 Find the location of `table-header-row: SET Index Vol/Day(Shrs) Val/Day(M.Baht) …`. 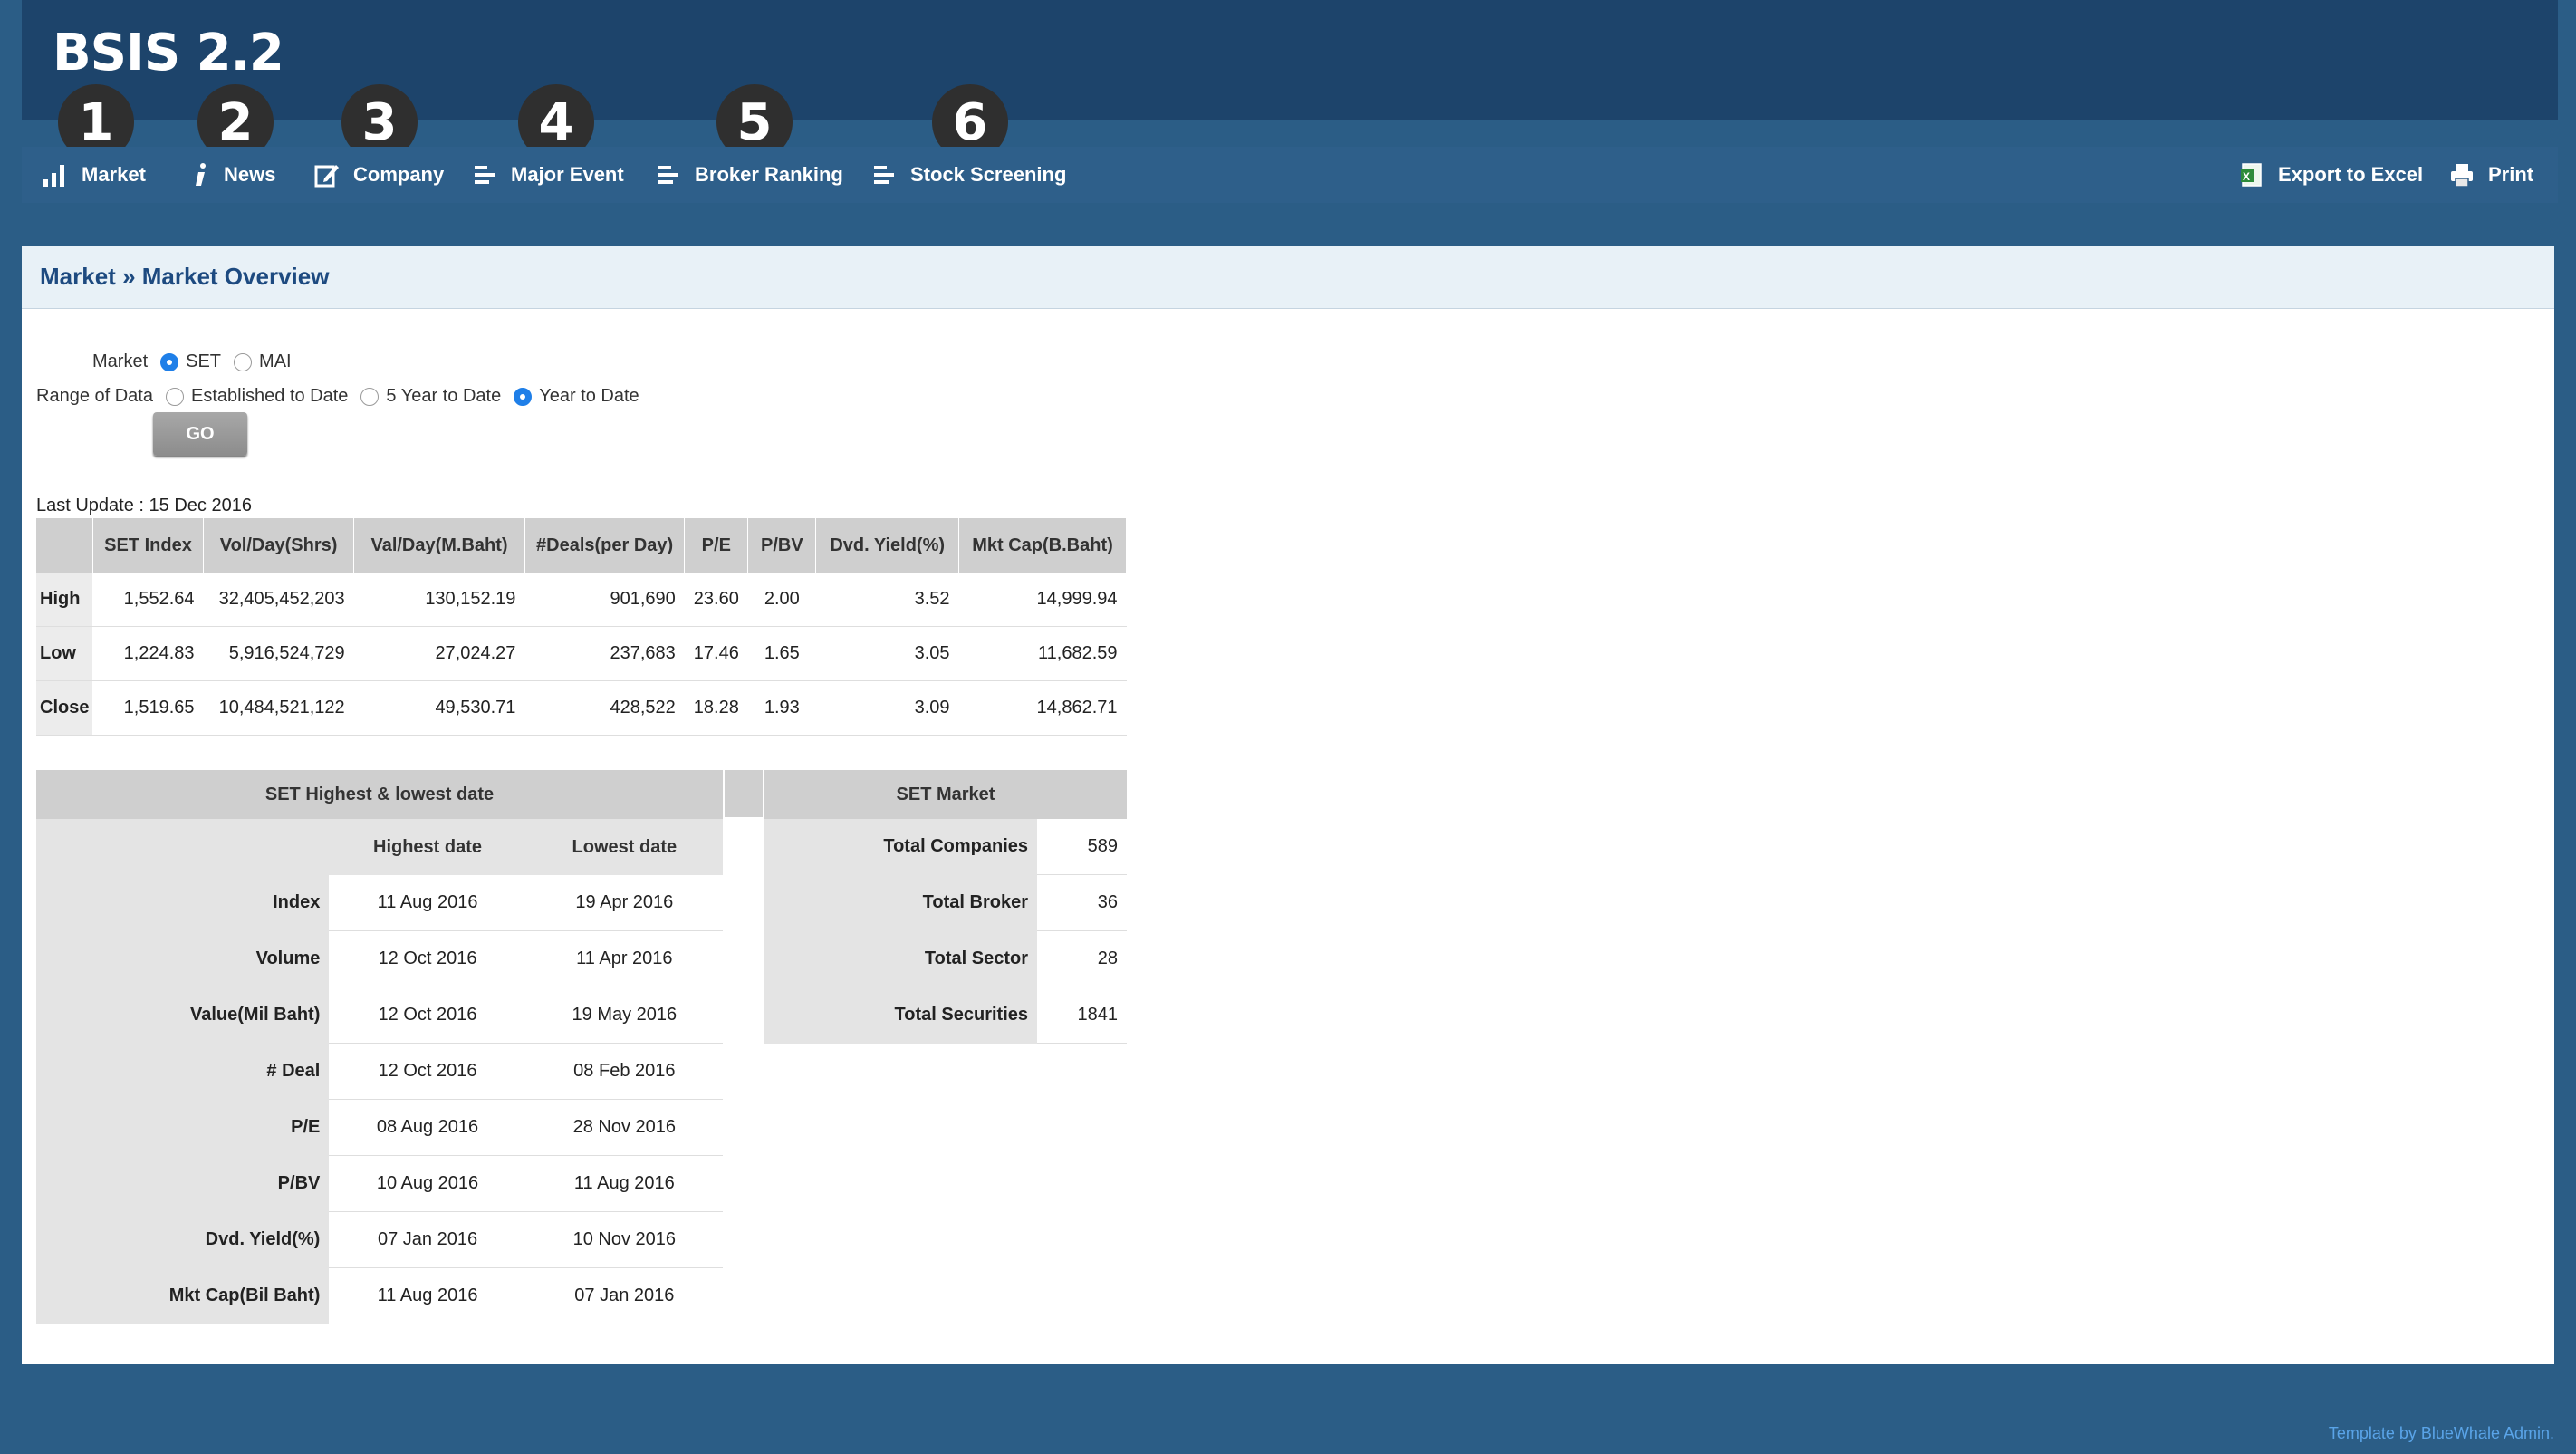

table-header-row: SET Index Vol/Day(Shrs) Val/Day(M.Baht) … is located at coordinates (581, 545).